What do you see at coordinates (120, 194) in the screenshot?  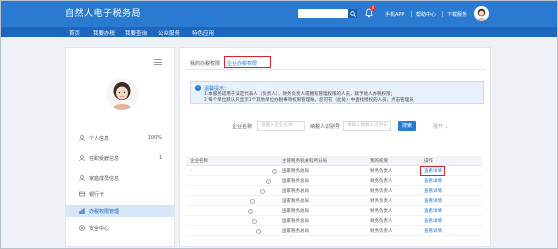 I see `sidebar-item-bank-card: 银行卡` at bounding box center [120, 194].